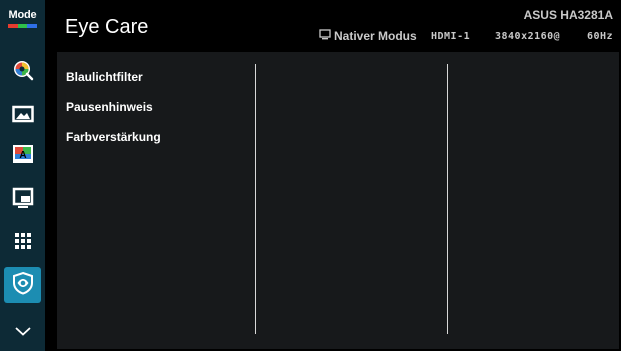  What do you see at coordinates (568, 15) in the screenshot?
I see `model-name: ASUS HA3281A` at bounding box center [568, 15].